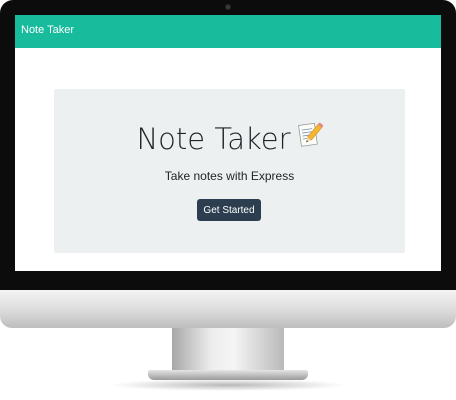 Image resolution: width=456 pixels, height=400 pixels. Describe the element at coordinates (228, 309) in the screenshot. I see `monitor-chin` at that location.